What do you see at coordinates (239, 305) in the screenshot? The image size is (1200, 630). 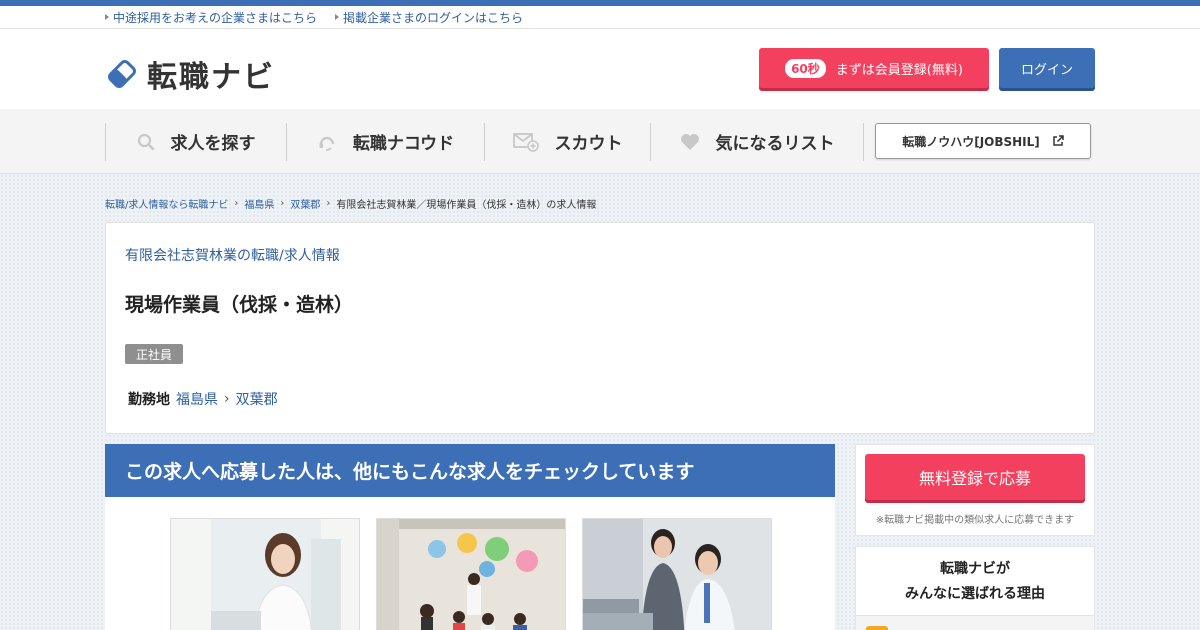 I see `job-title: 現場作業員（伐採・造林）` at bounding box center [239, 305].